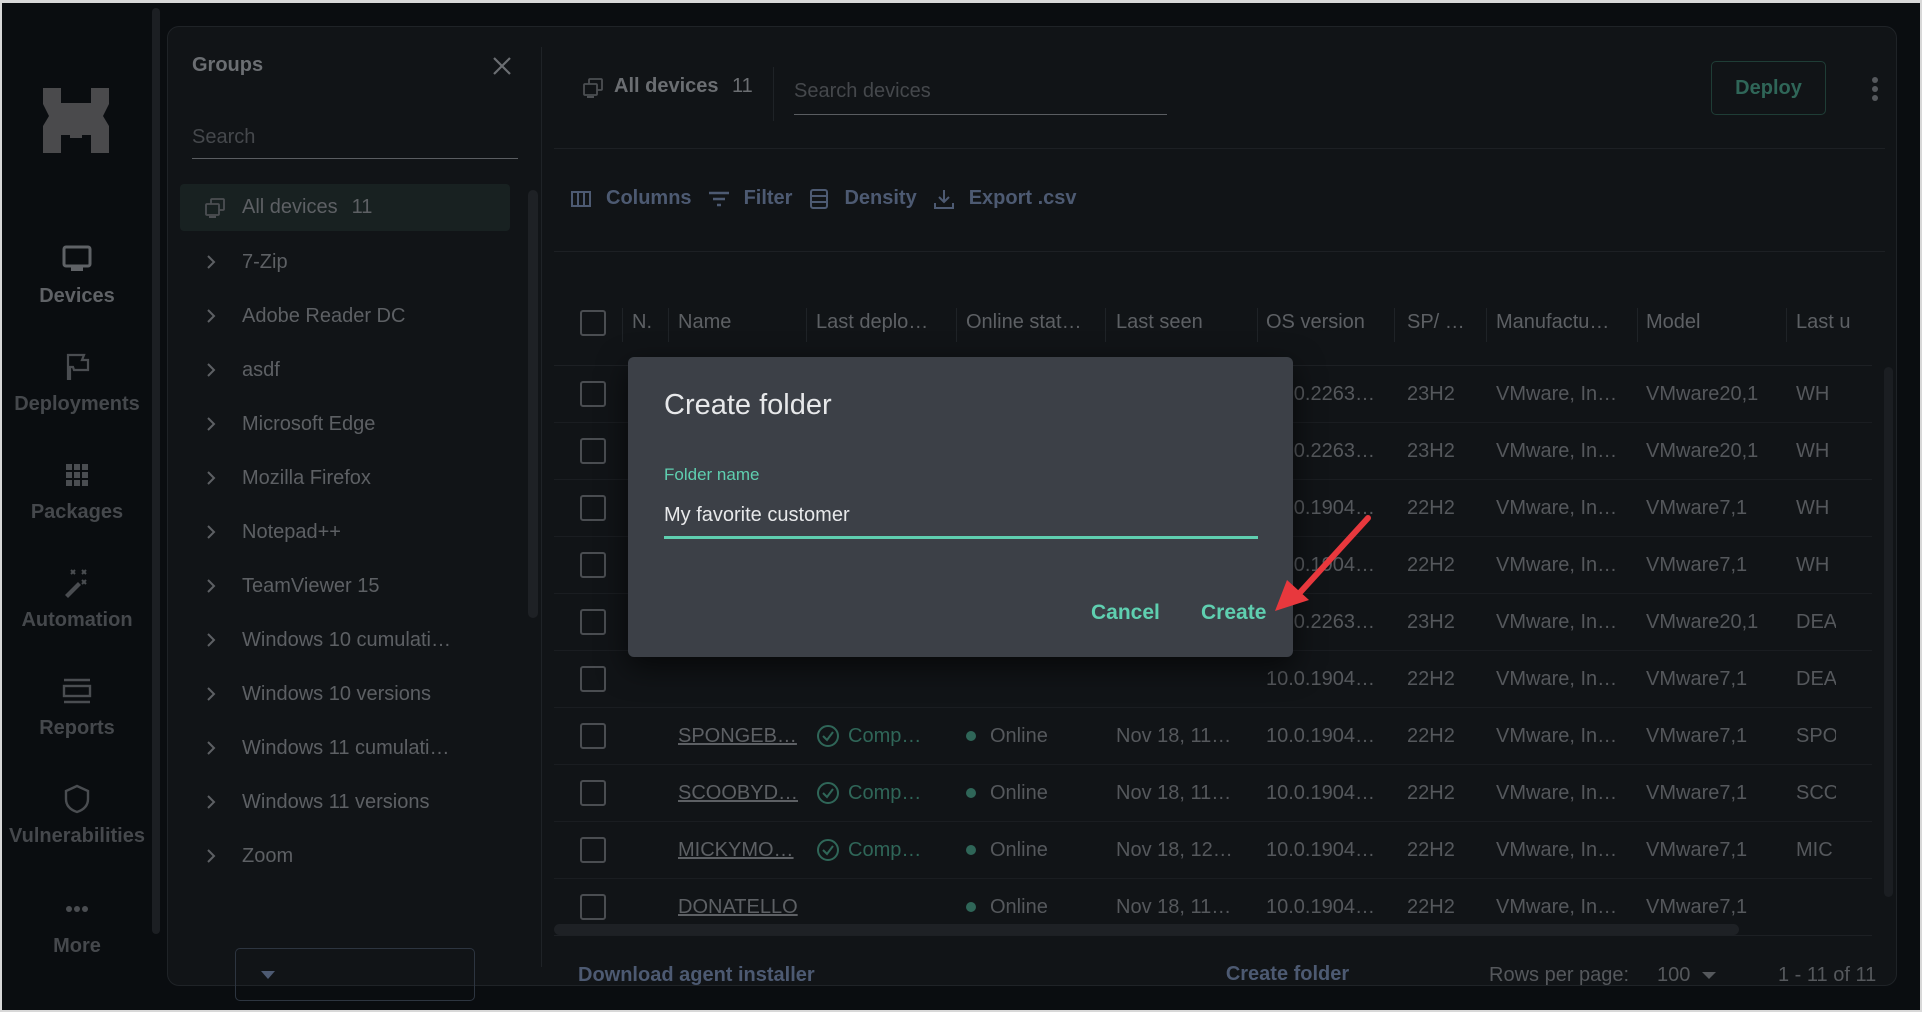  Describe the element at coordinates (1213, 679) in the screenshot. I see `table-row: 10.0.1904… 22H2 VMware, In… VMware7,1 DEA` at that location.